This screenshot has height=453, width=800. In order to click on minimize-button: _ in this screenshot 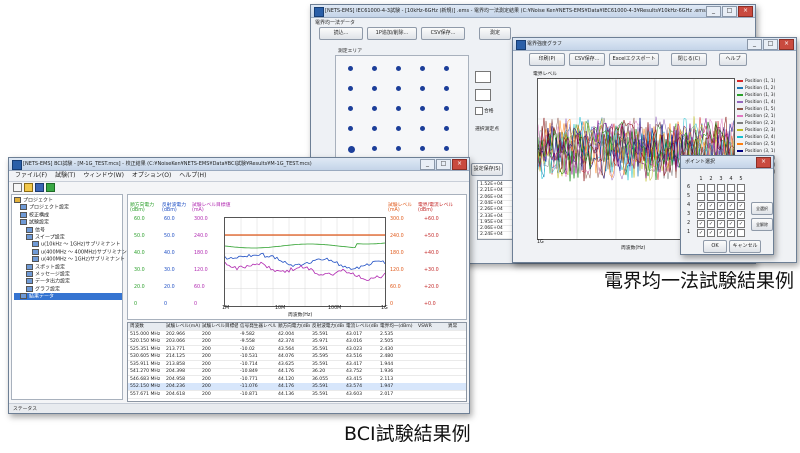, I will do `click(713, 11)`.